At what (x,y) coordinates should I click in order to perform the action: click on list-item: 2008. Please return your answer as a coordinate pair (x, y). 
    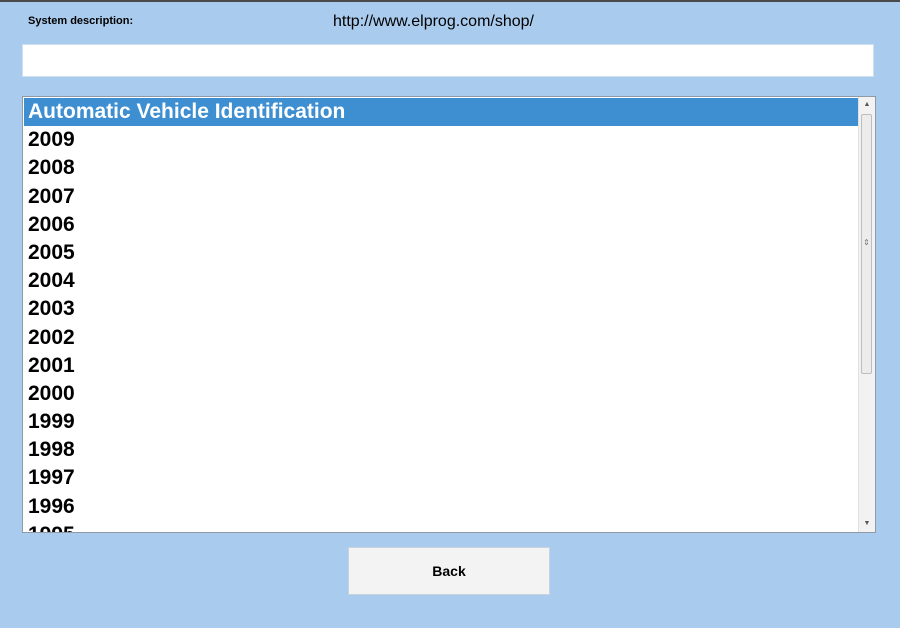
    Looking at the image, I should click on (441, 168).